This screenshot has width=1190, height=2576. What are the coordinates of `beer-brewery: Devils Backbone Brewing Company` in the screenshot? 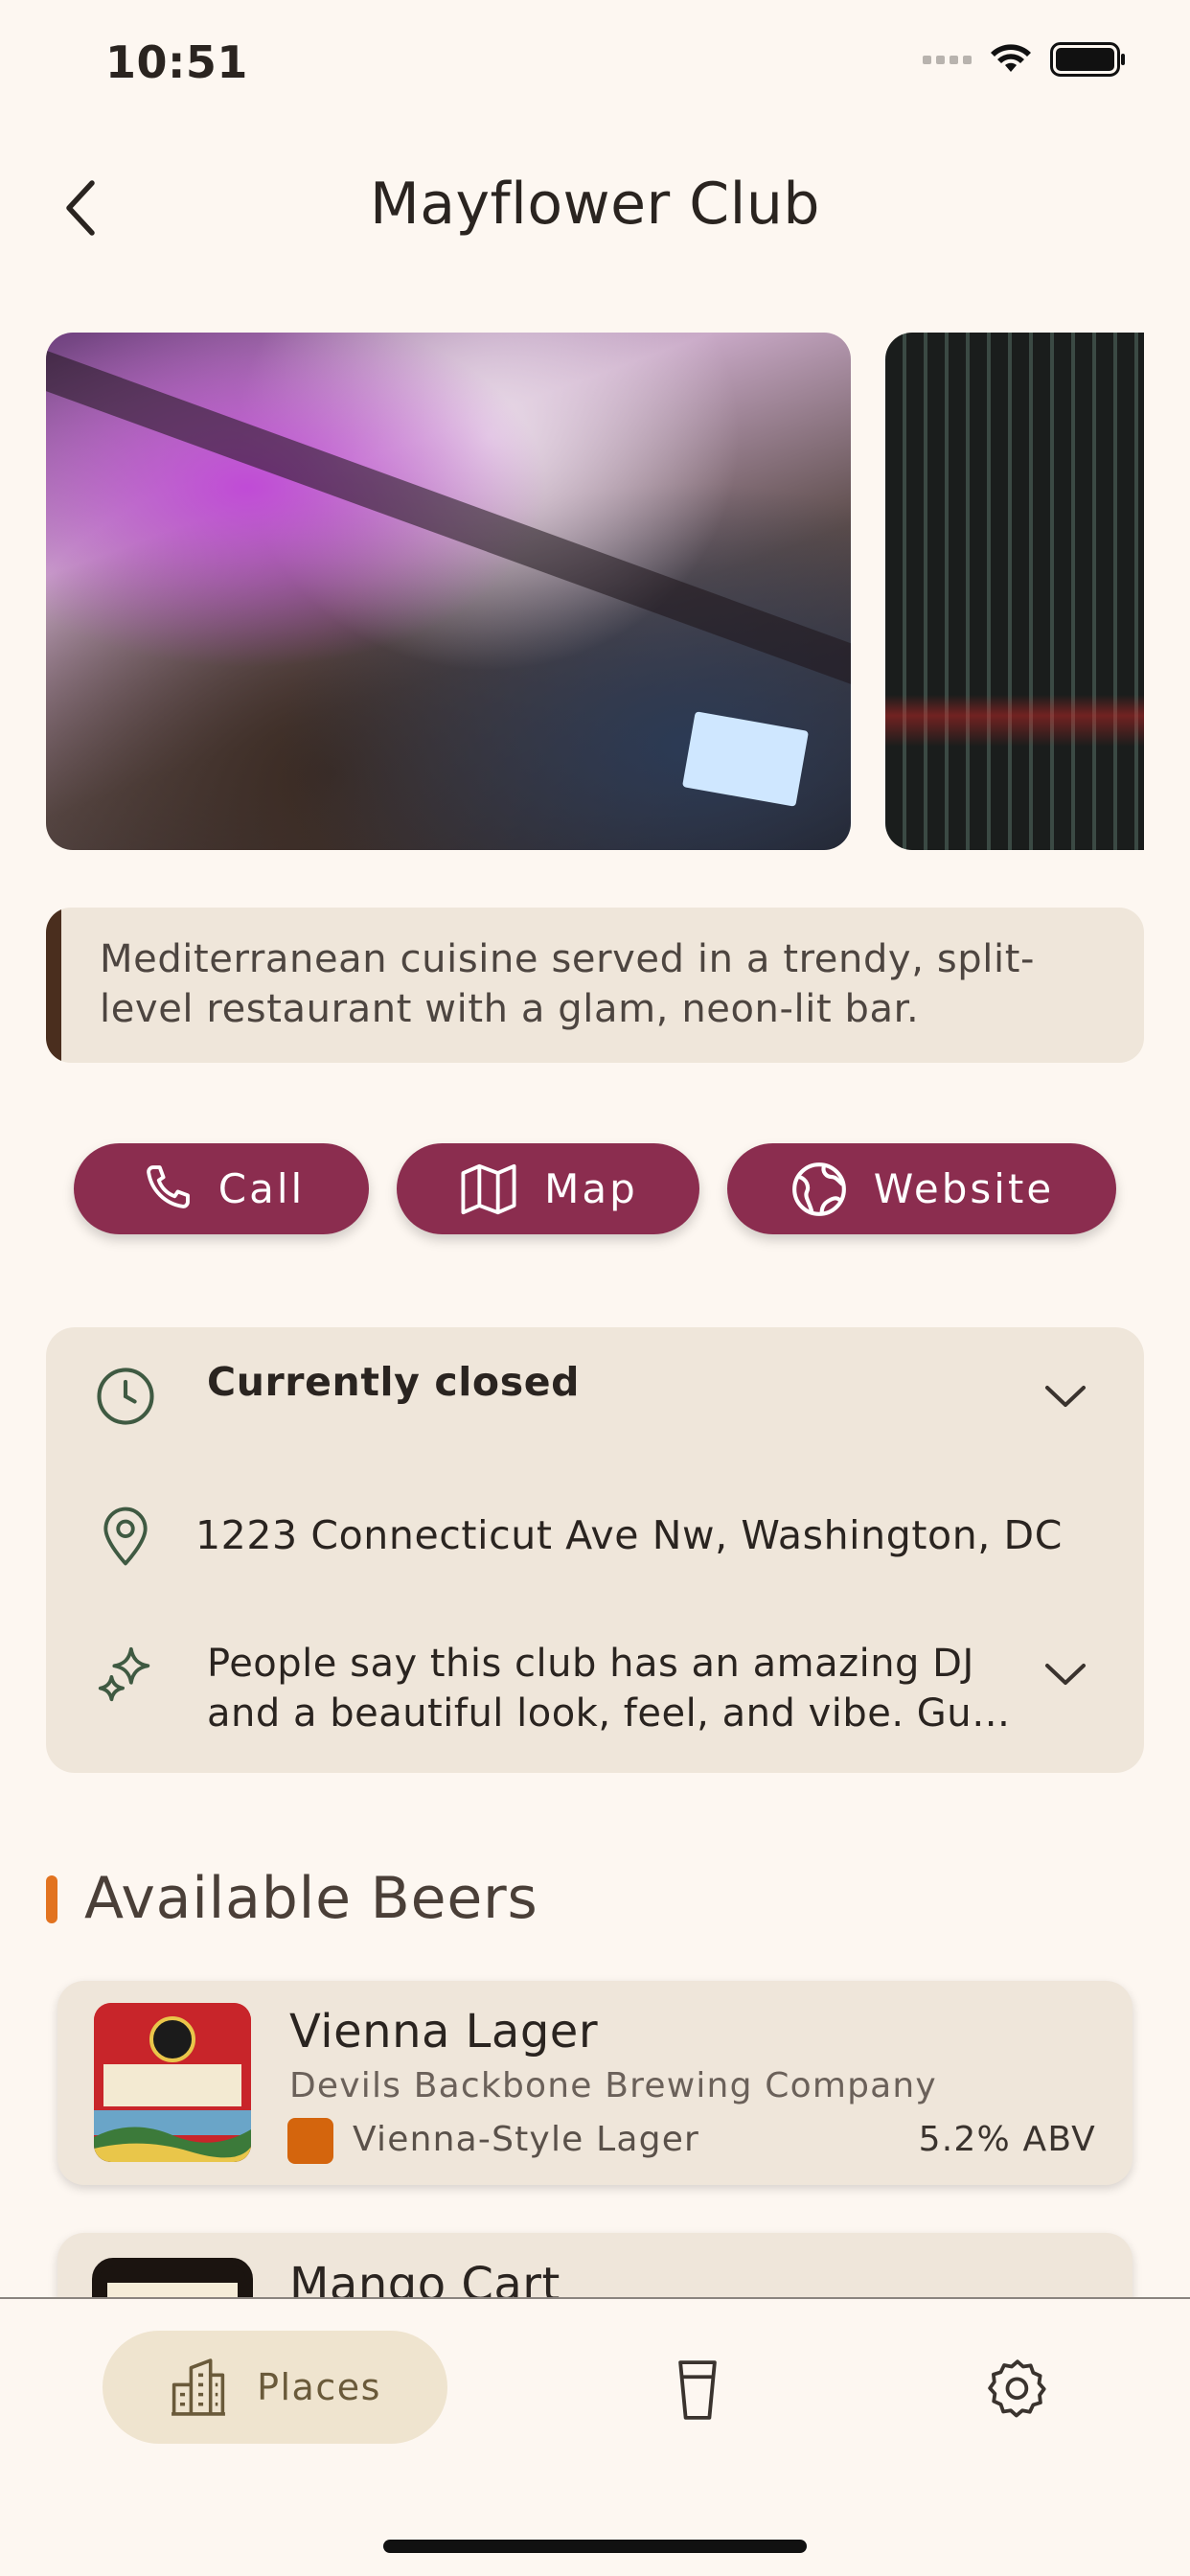 It's located at (613, 2085).